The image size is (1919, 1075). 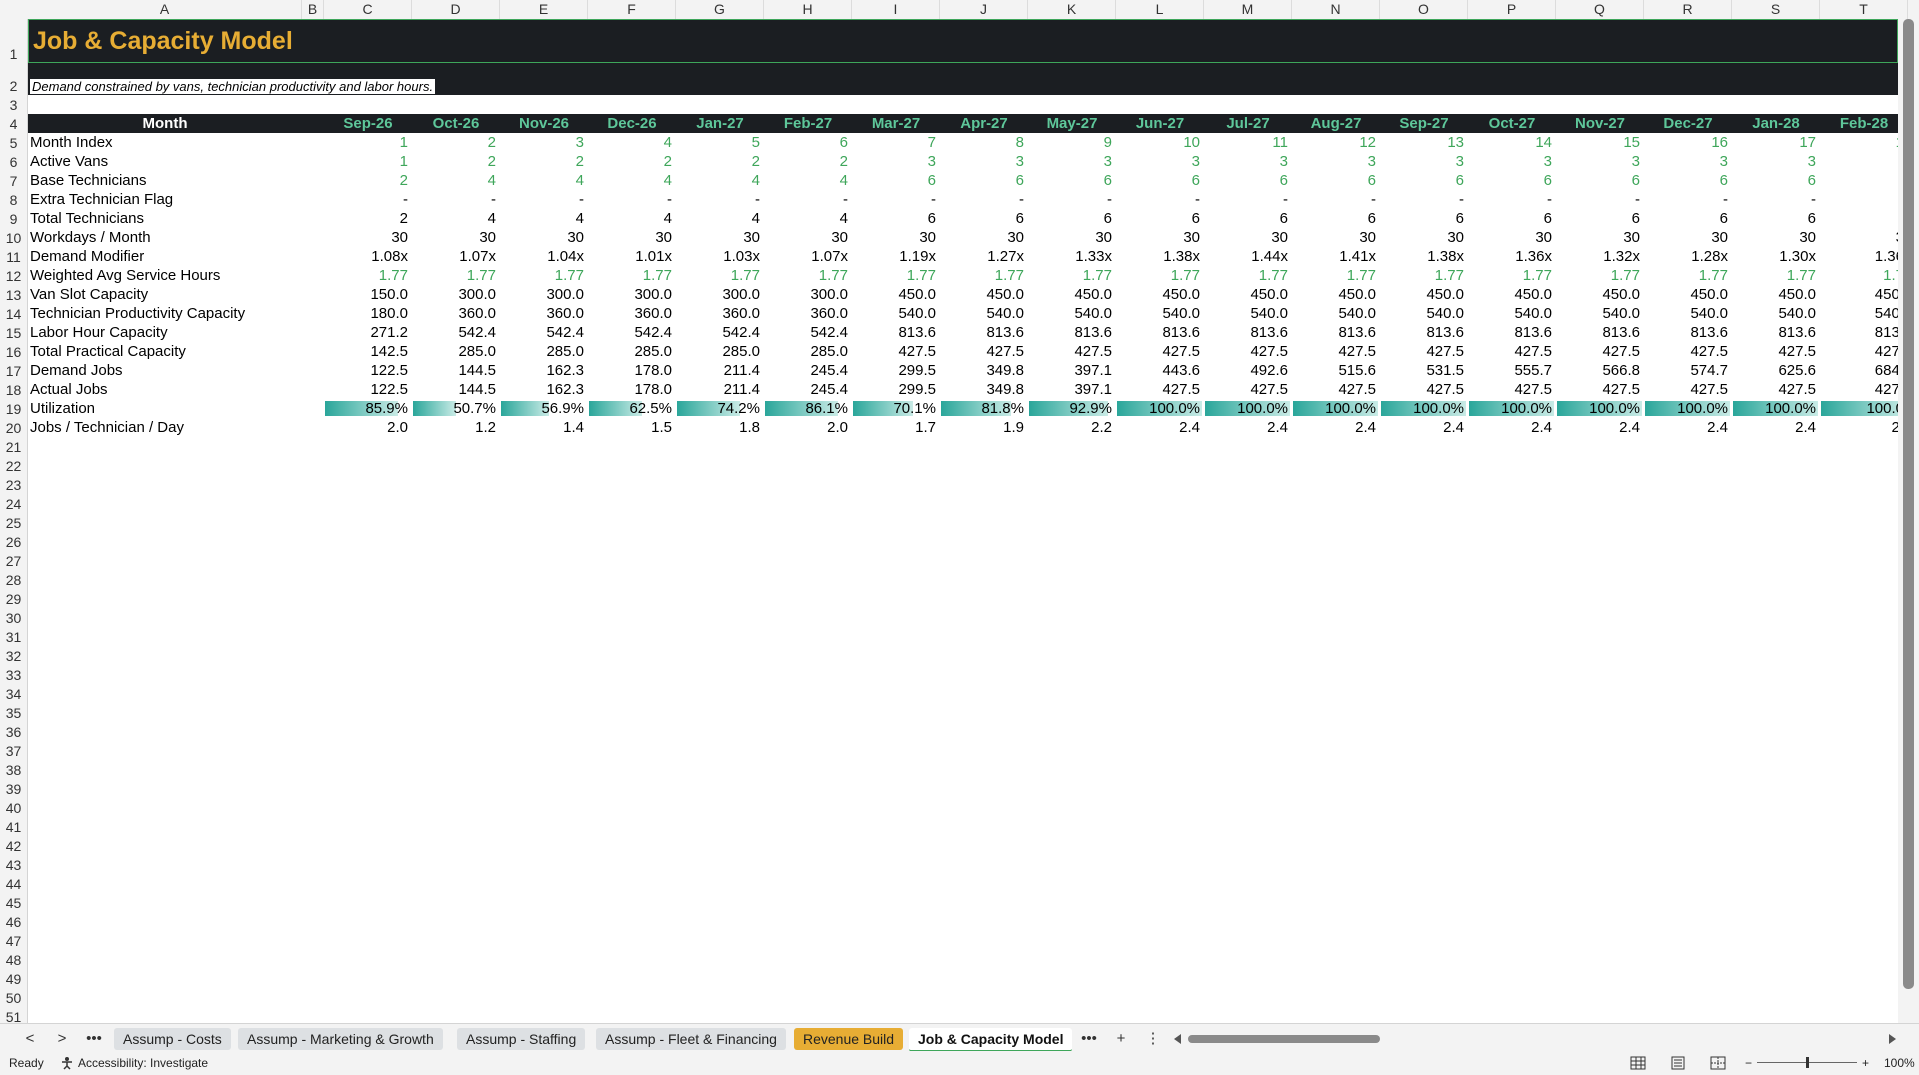 I want to click on data-cell: 1.04x, so click(x=542, y=256).